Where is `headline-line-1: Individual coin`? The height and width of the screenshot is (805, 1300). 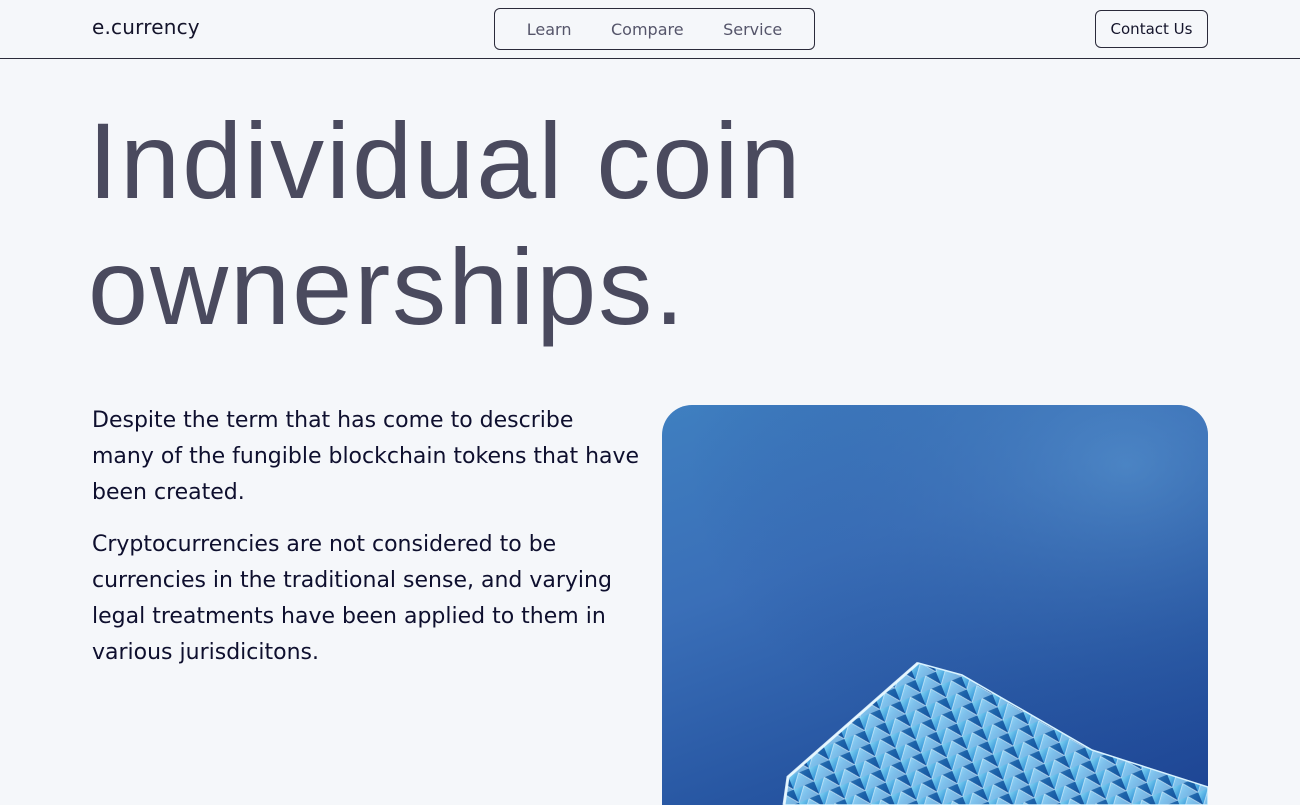 headline-line-1: Individual coin is located at coordinates (445, 160).